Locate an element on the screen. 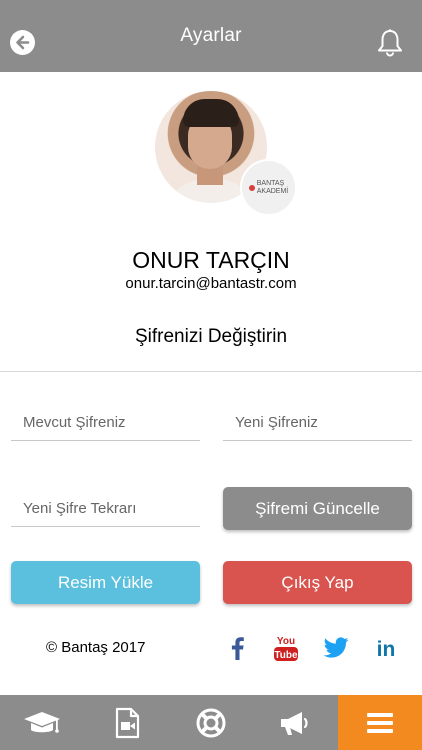 This screenshot has width=422, height=750. twitter-icon is located at coordinates (336, 647).